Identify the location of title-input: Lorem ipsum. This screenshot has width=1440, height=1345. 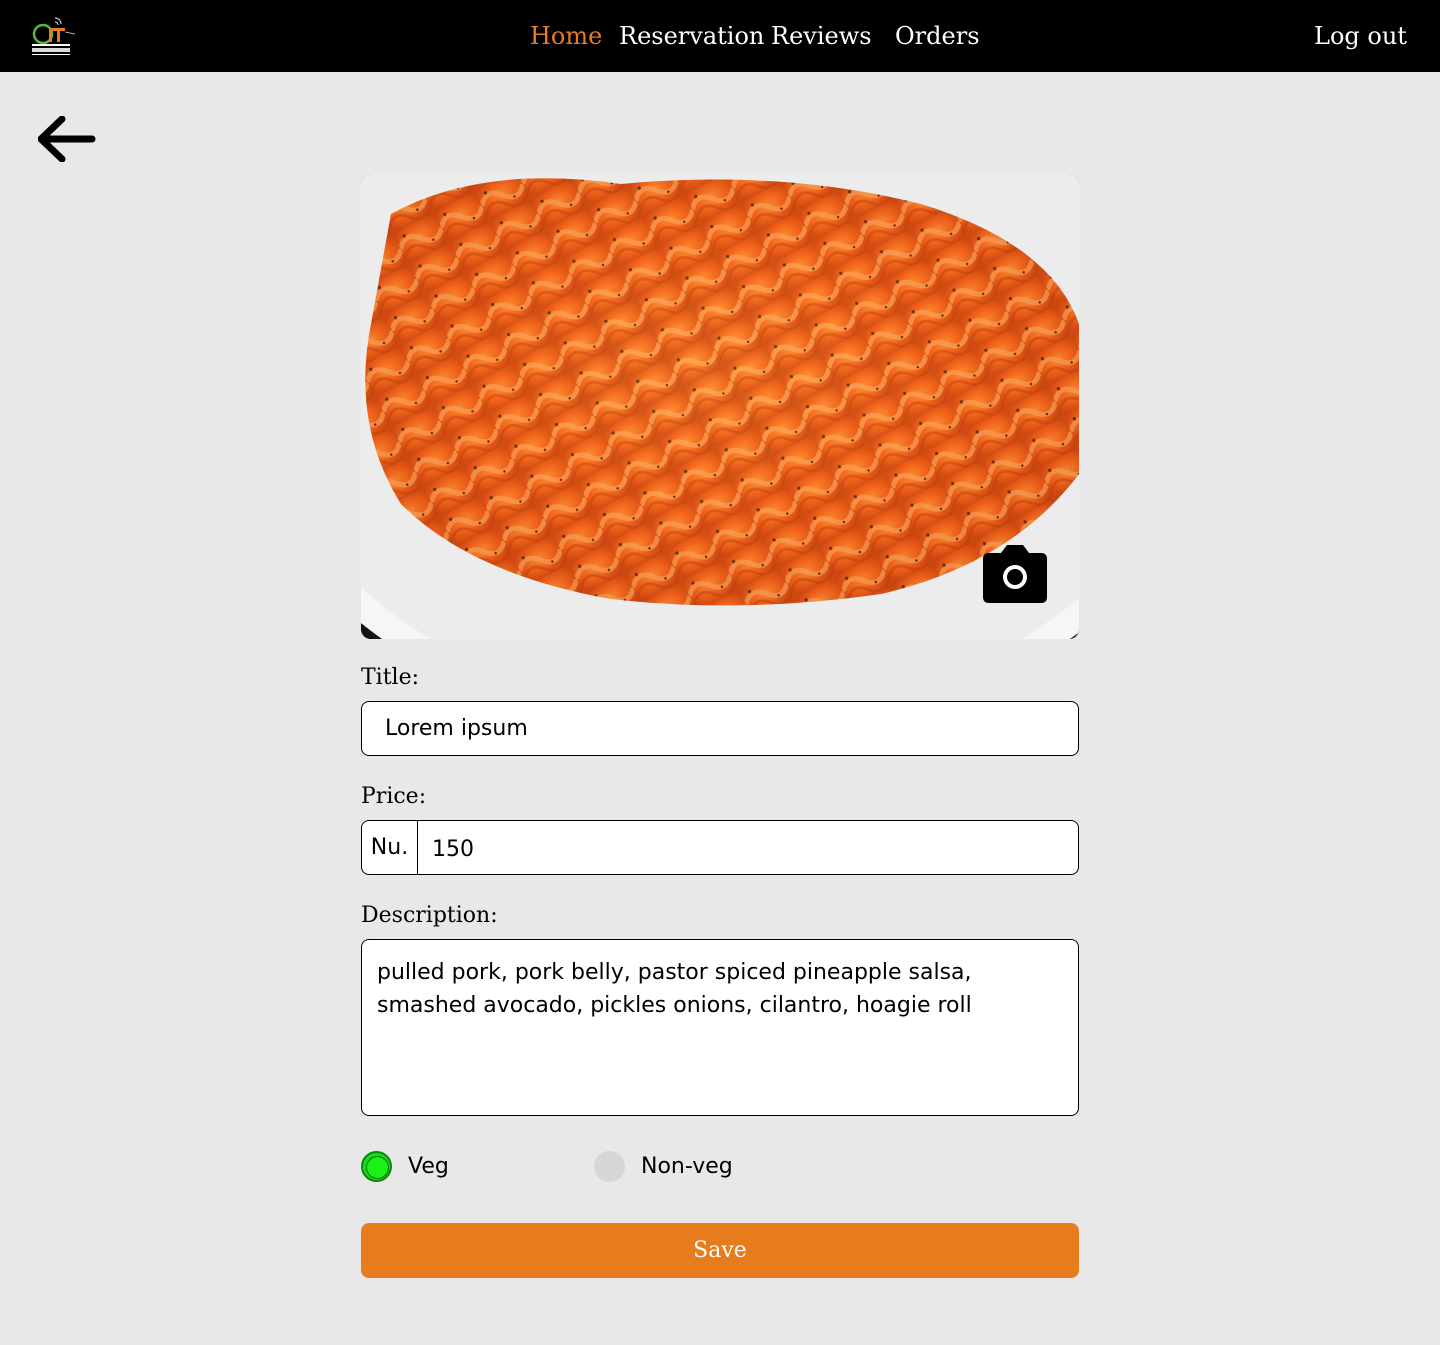
(720, 728).